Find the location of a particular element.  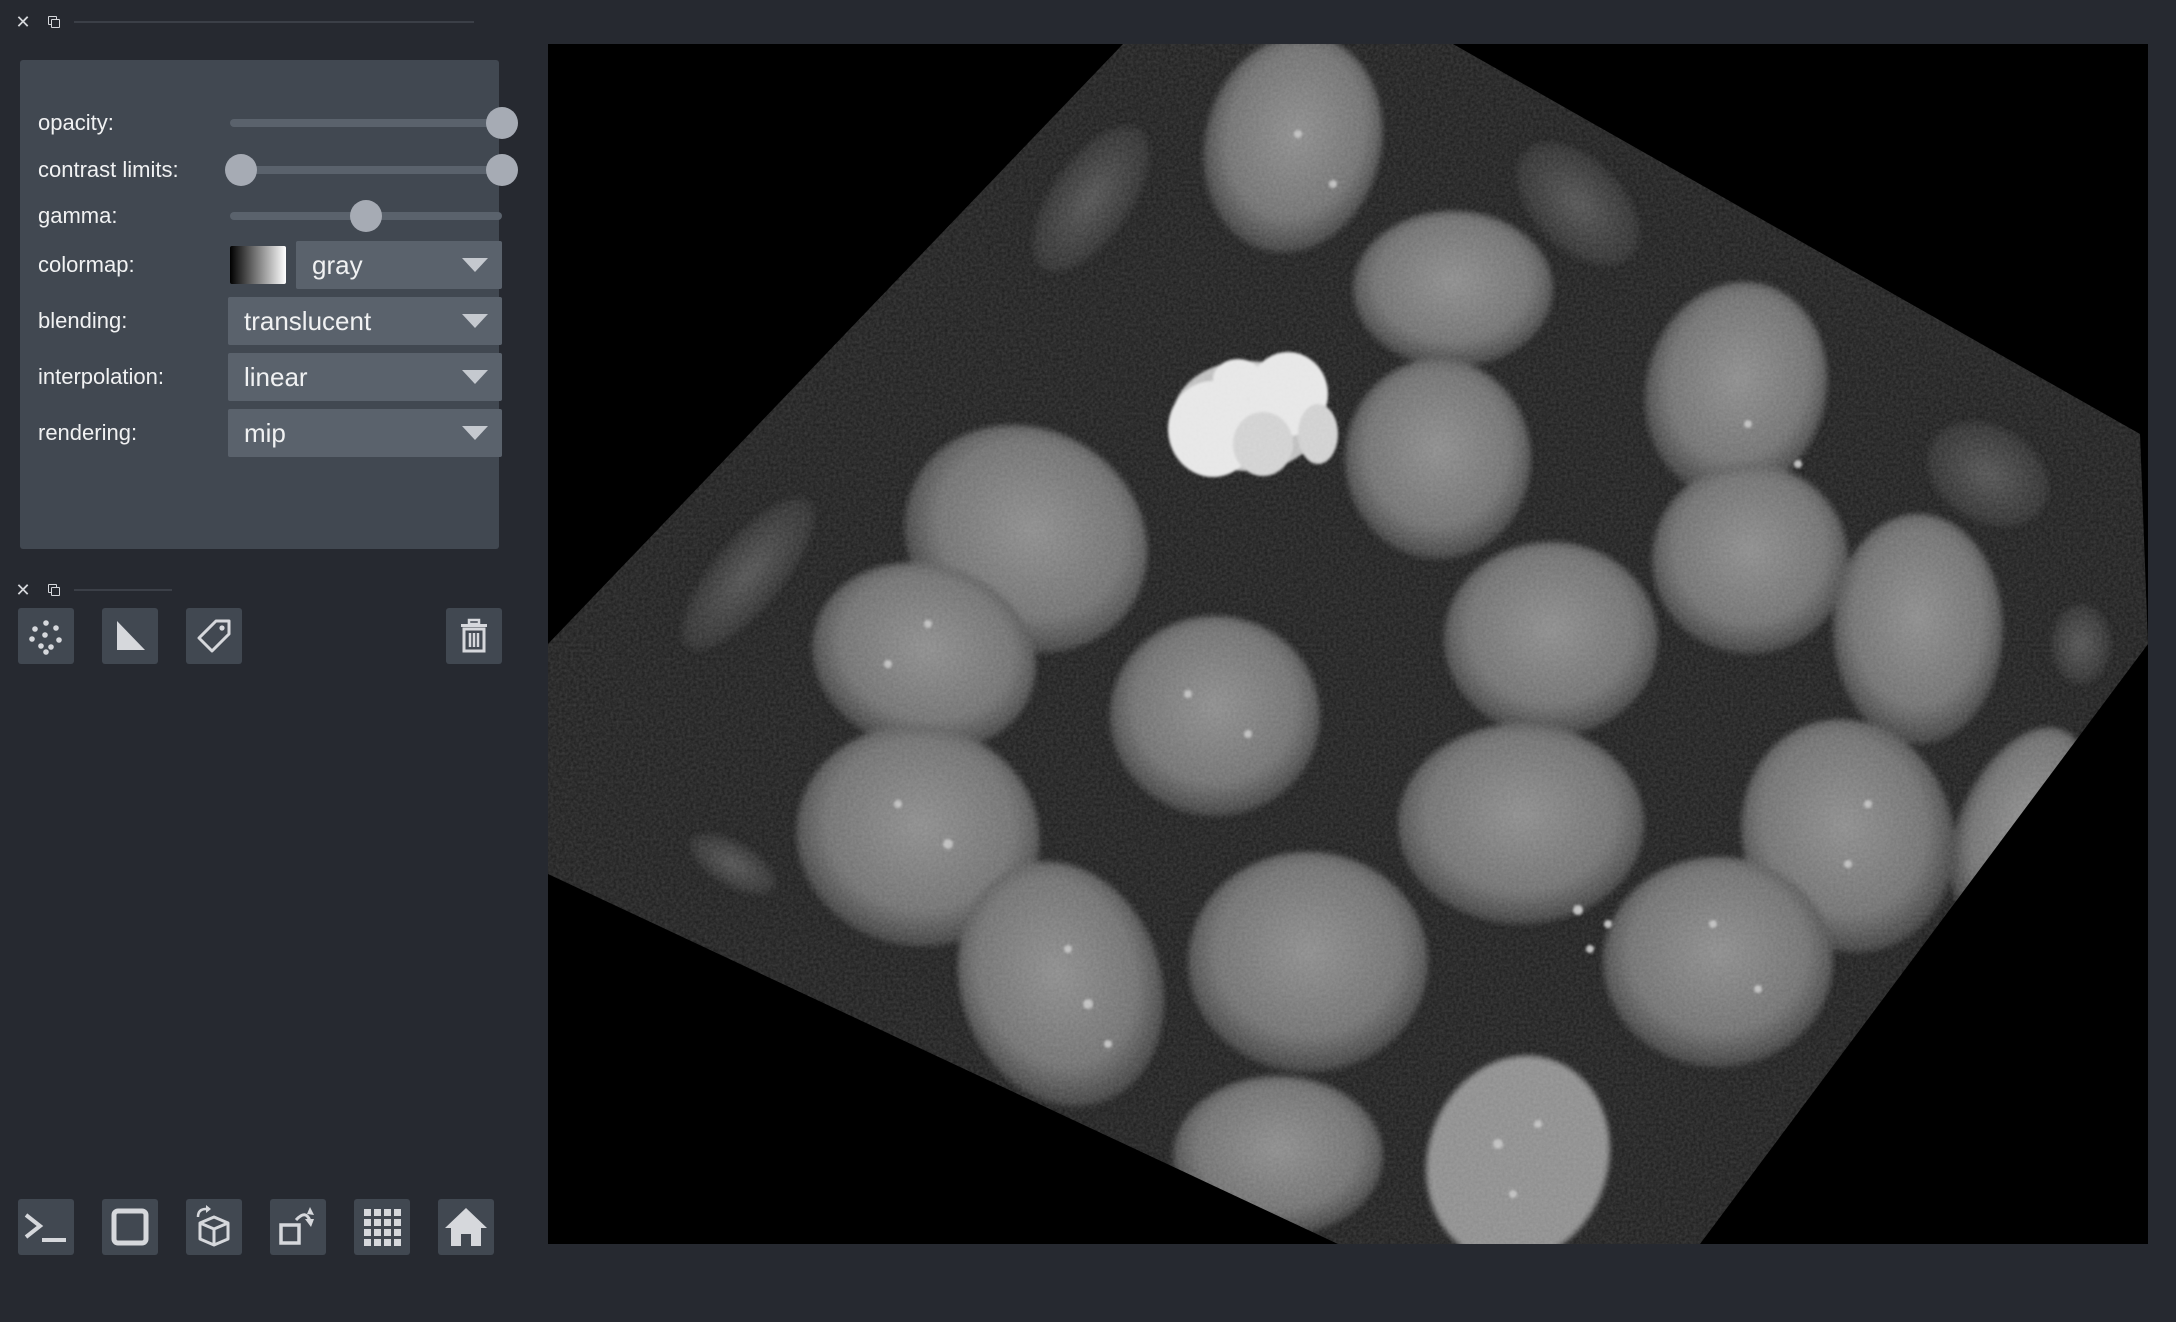

transpose-dimensions-button is located at coordinates (298, 1227).